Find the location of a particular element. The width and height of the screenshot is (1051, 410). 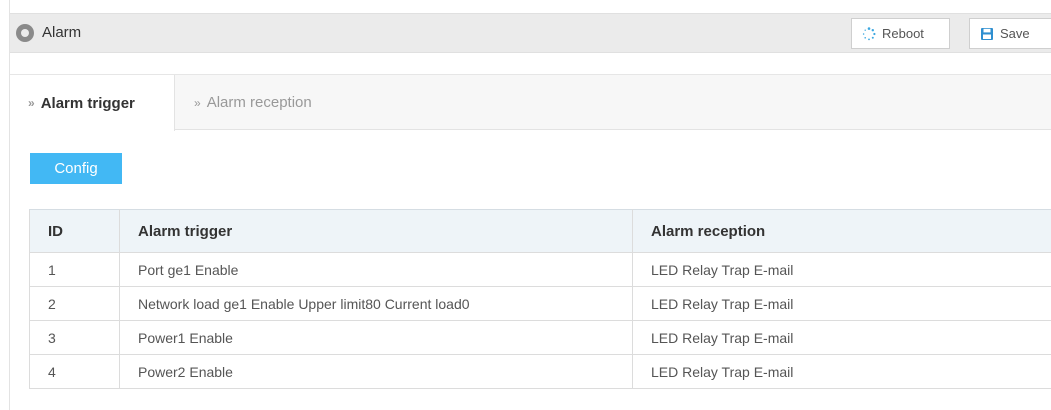

table-row: 1 Port ge1 Enable LED Relay Trap E-mail is located at coordinates (540, 269).